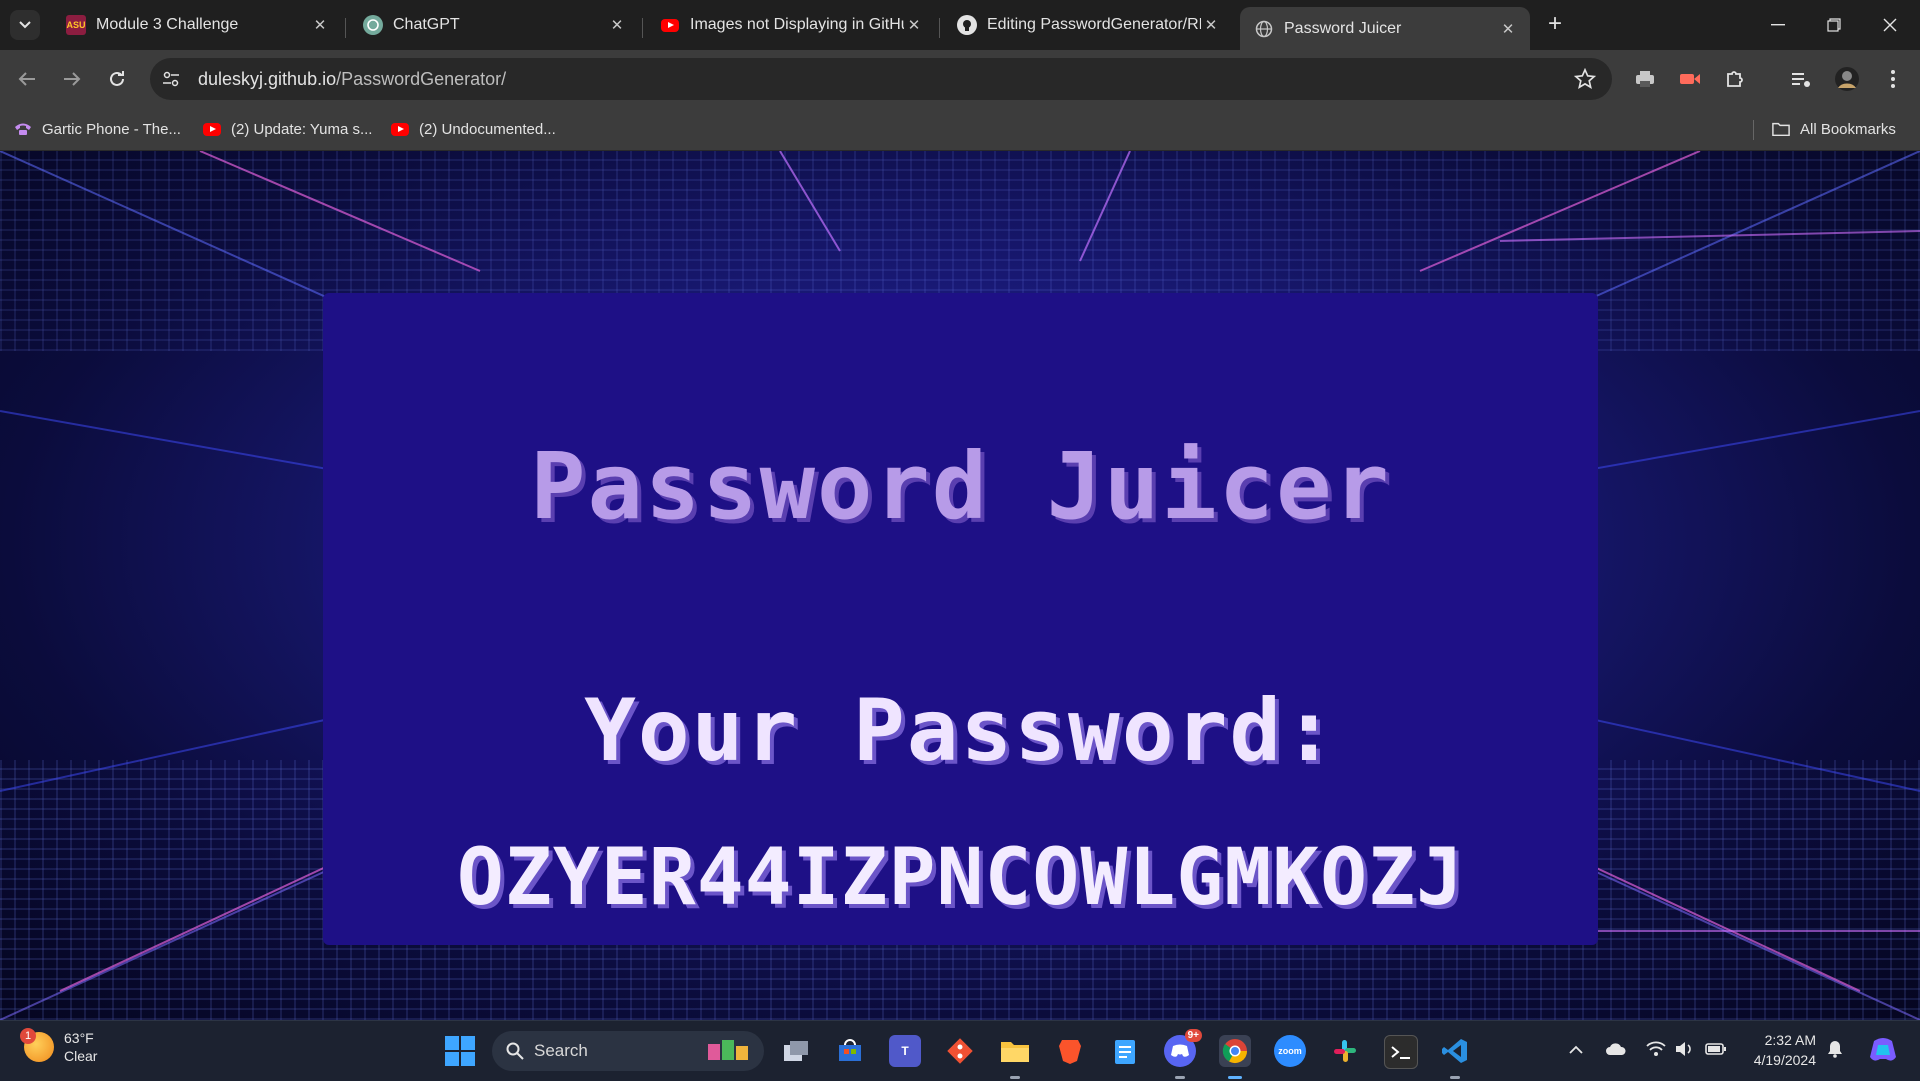  What do you see at coordinates (76, 25) in the screenshot?
I see `asu-icon: ASU` at bounding box center [76, 25].